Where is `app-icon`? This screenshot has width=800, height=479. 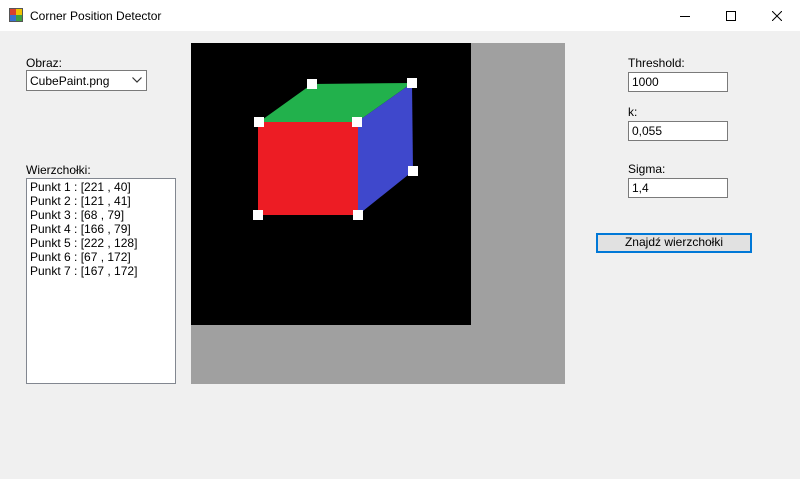
app-icon is located at coordinates (16, 15).